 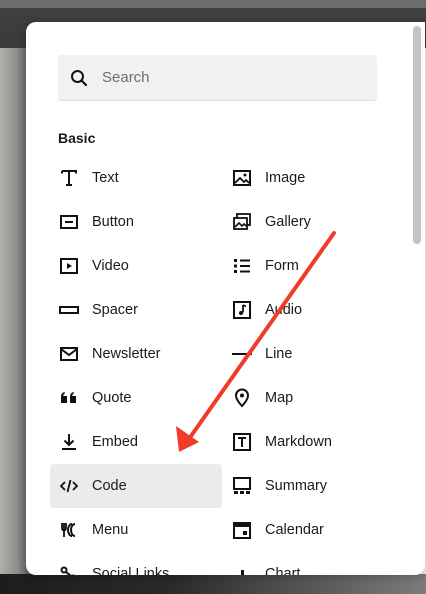 I want to click on section-title-basic: Basic, so click(x=77, y=138).